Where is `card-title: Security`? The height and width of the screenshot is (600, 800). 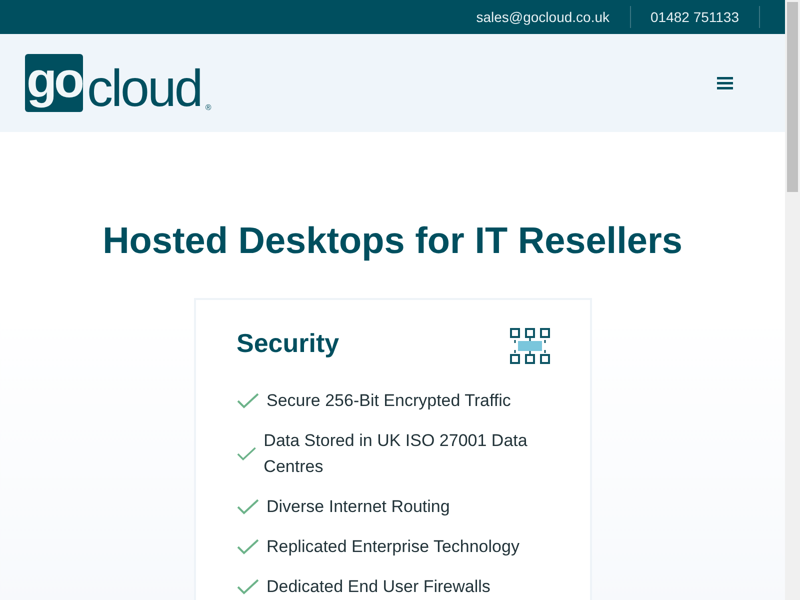
card-title: Security is located at coordinates (288, 343).